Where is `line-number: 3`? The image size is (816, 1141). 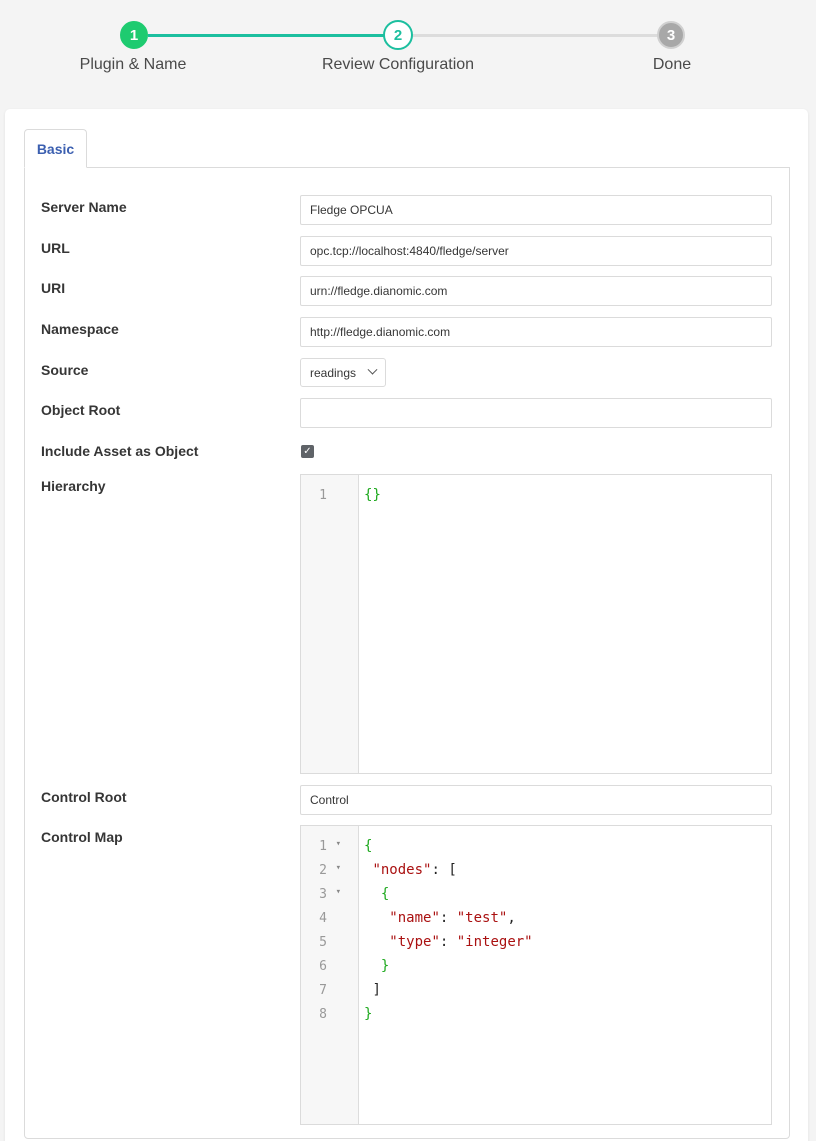 line-number: 3 is located at coordinates (330, 894).